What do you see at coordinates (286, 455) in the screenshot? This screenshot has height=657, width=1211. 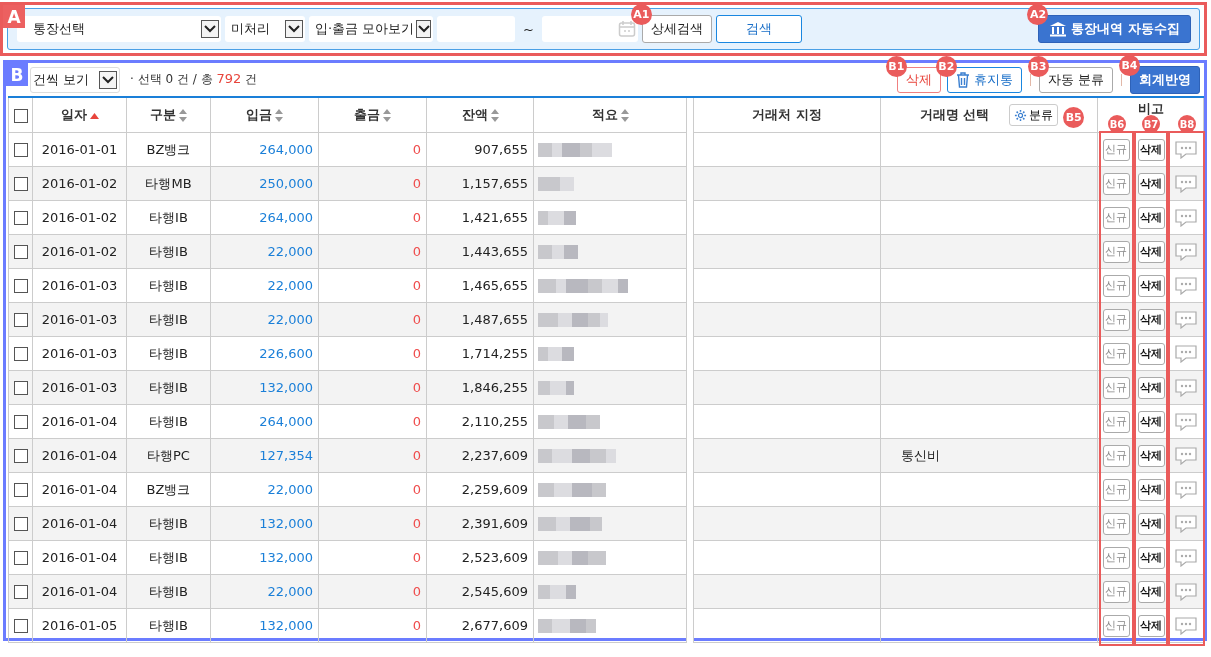 I see `deposit-cell: 127,354` at bounding box center [286, 455].